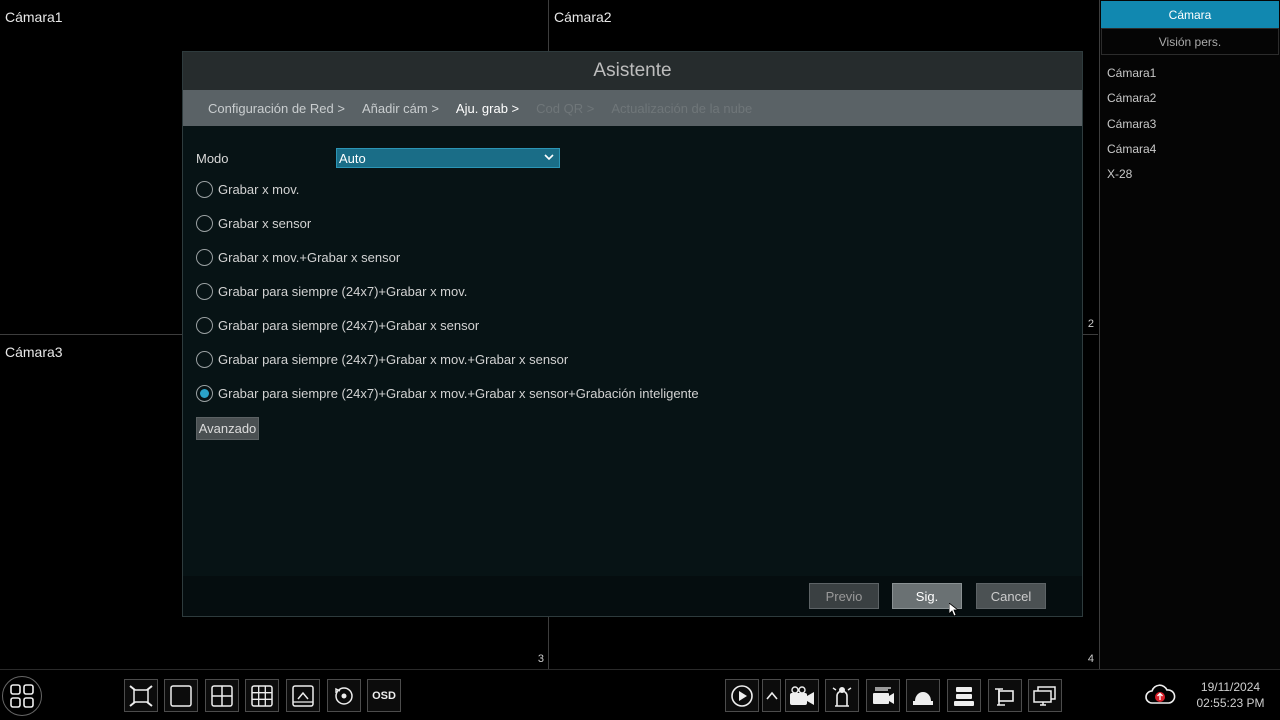 The image size is (1280, 720). What do you see at coordinates (540, 659) in the screenshot?
I see `camera-number: 3` at bounding box center [540, 659].